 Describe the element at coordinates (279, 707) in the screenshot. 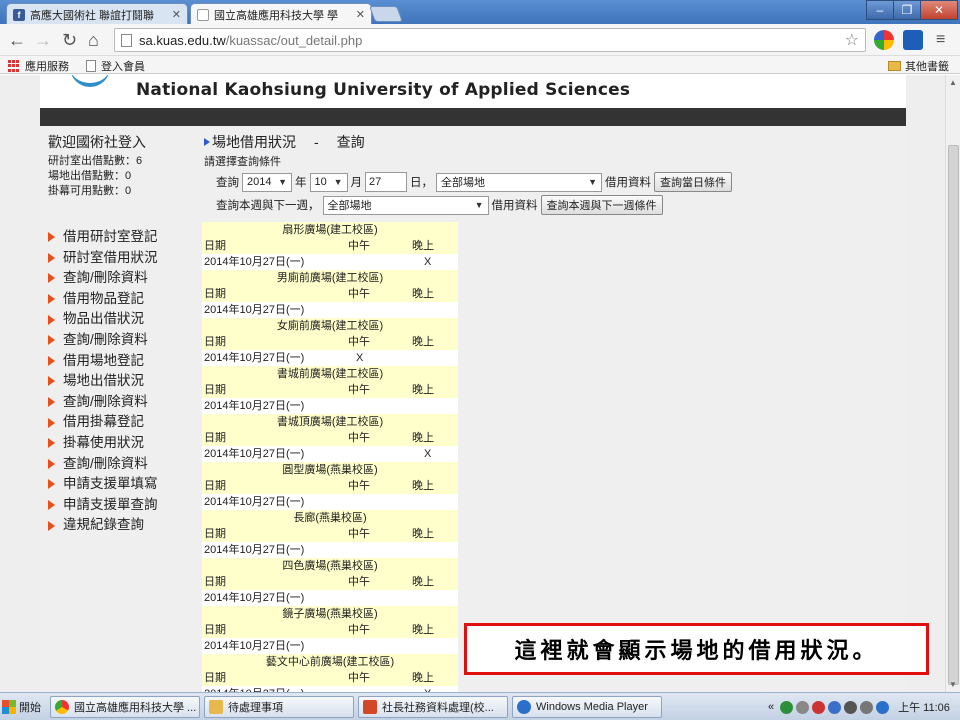

I see `taskbar-item-folder: 待處理事項` at that location.